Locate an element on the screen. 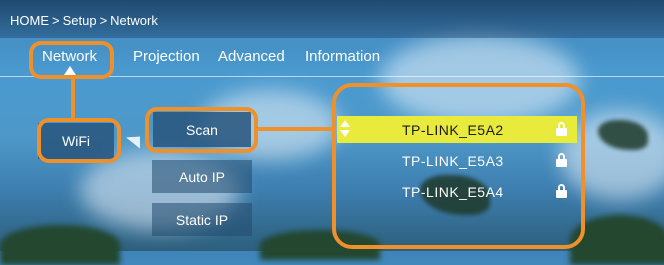 The height and width of the screenshot is (265, 664). breadcrumb: HOME > Setup > Network is located at coordinates (84, 20).